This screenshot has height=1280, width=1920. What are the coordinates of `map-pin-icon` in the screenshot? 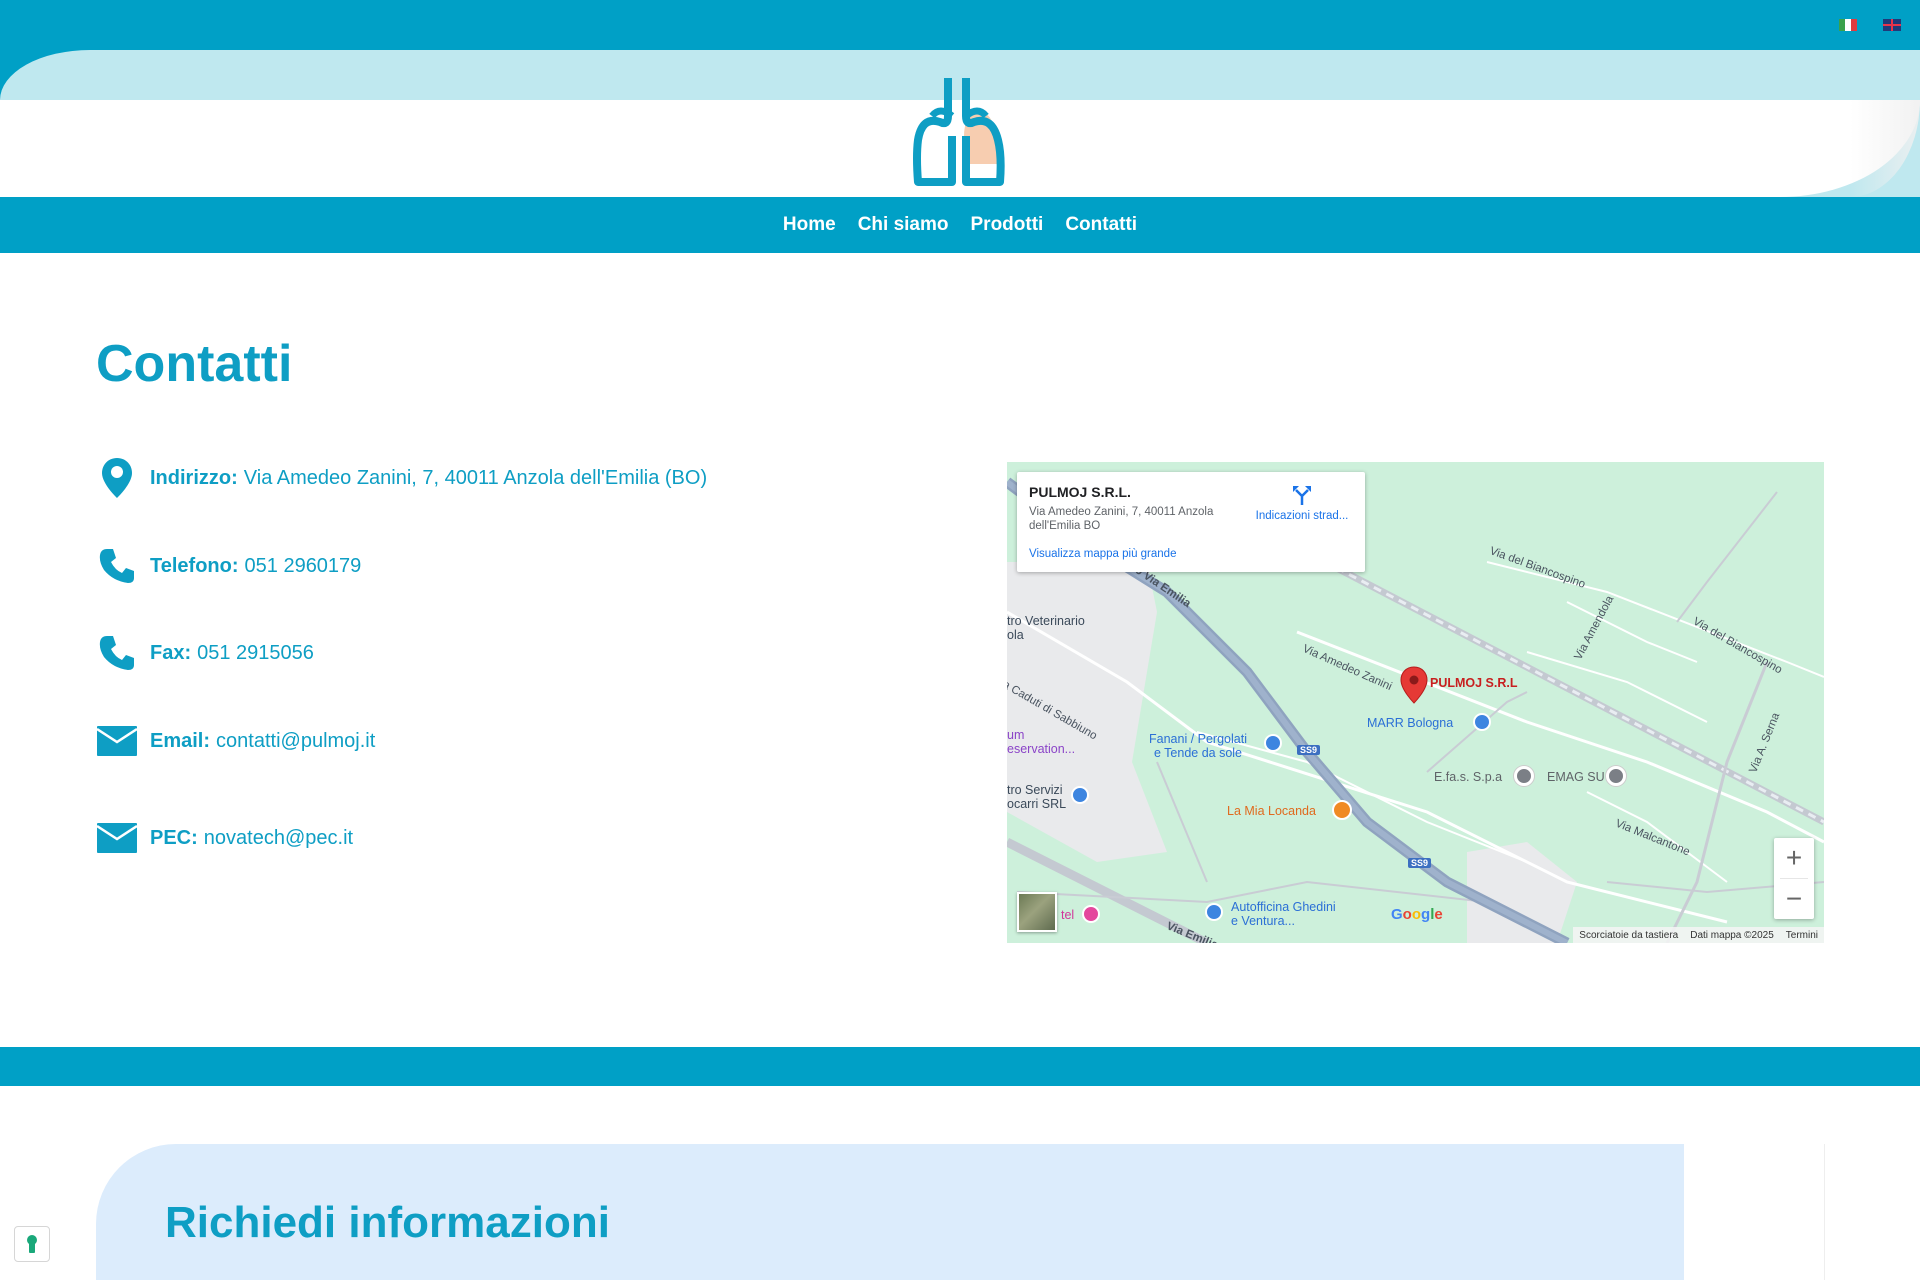 It's located at (1414, 685).